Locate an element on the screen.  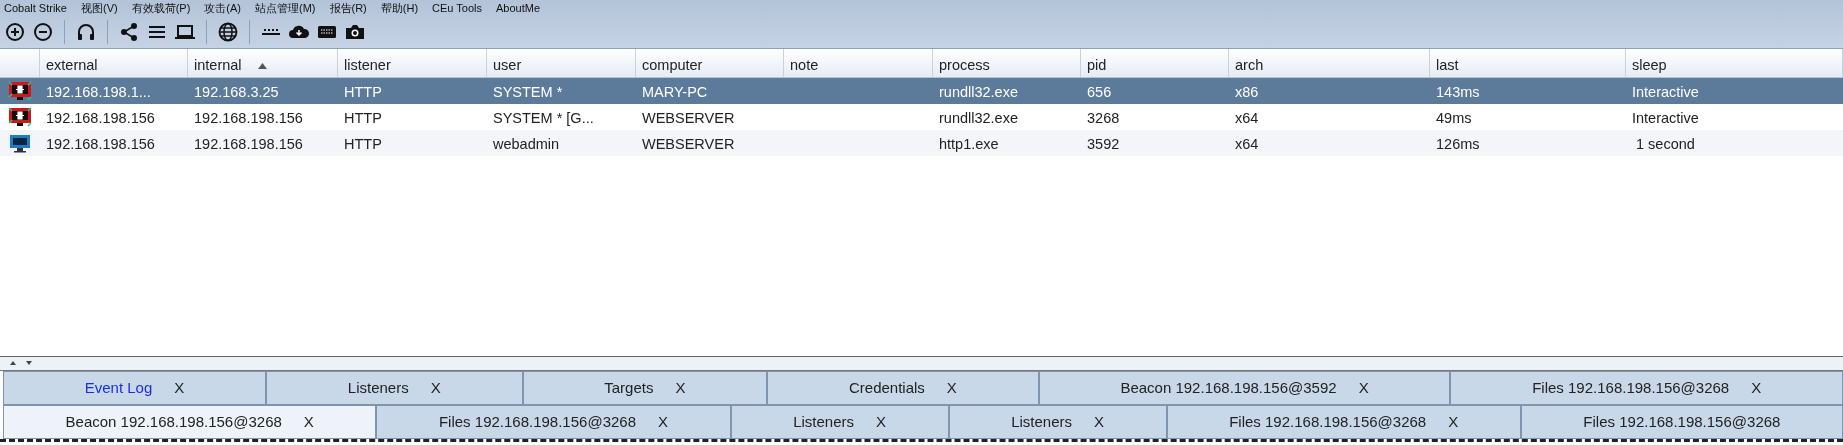
menu-item: AboutMe is located at coordinates (518, 8).